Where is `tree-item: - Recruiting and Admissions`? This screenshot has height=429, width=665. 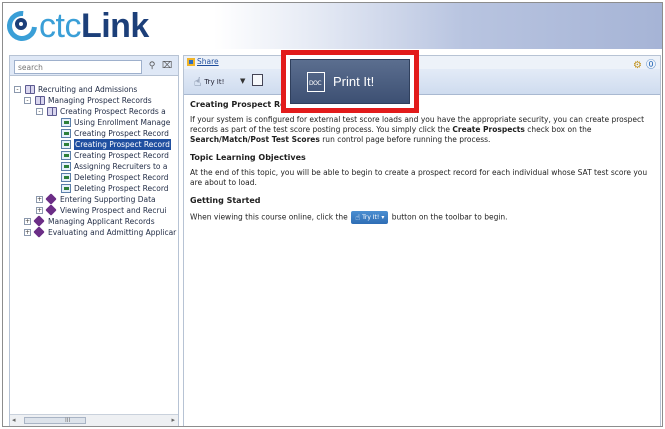 tree-item: - Recruiting and Admissions is located at coordinates (94, 89).